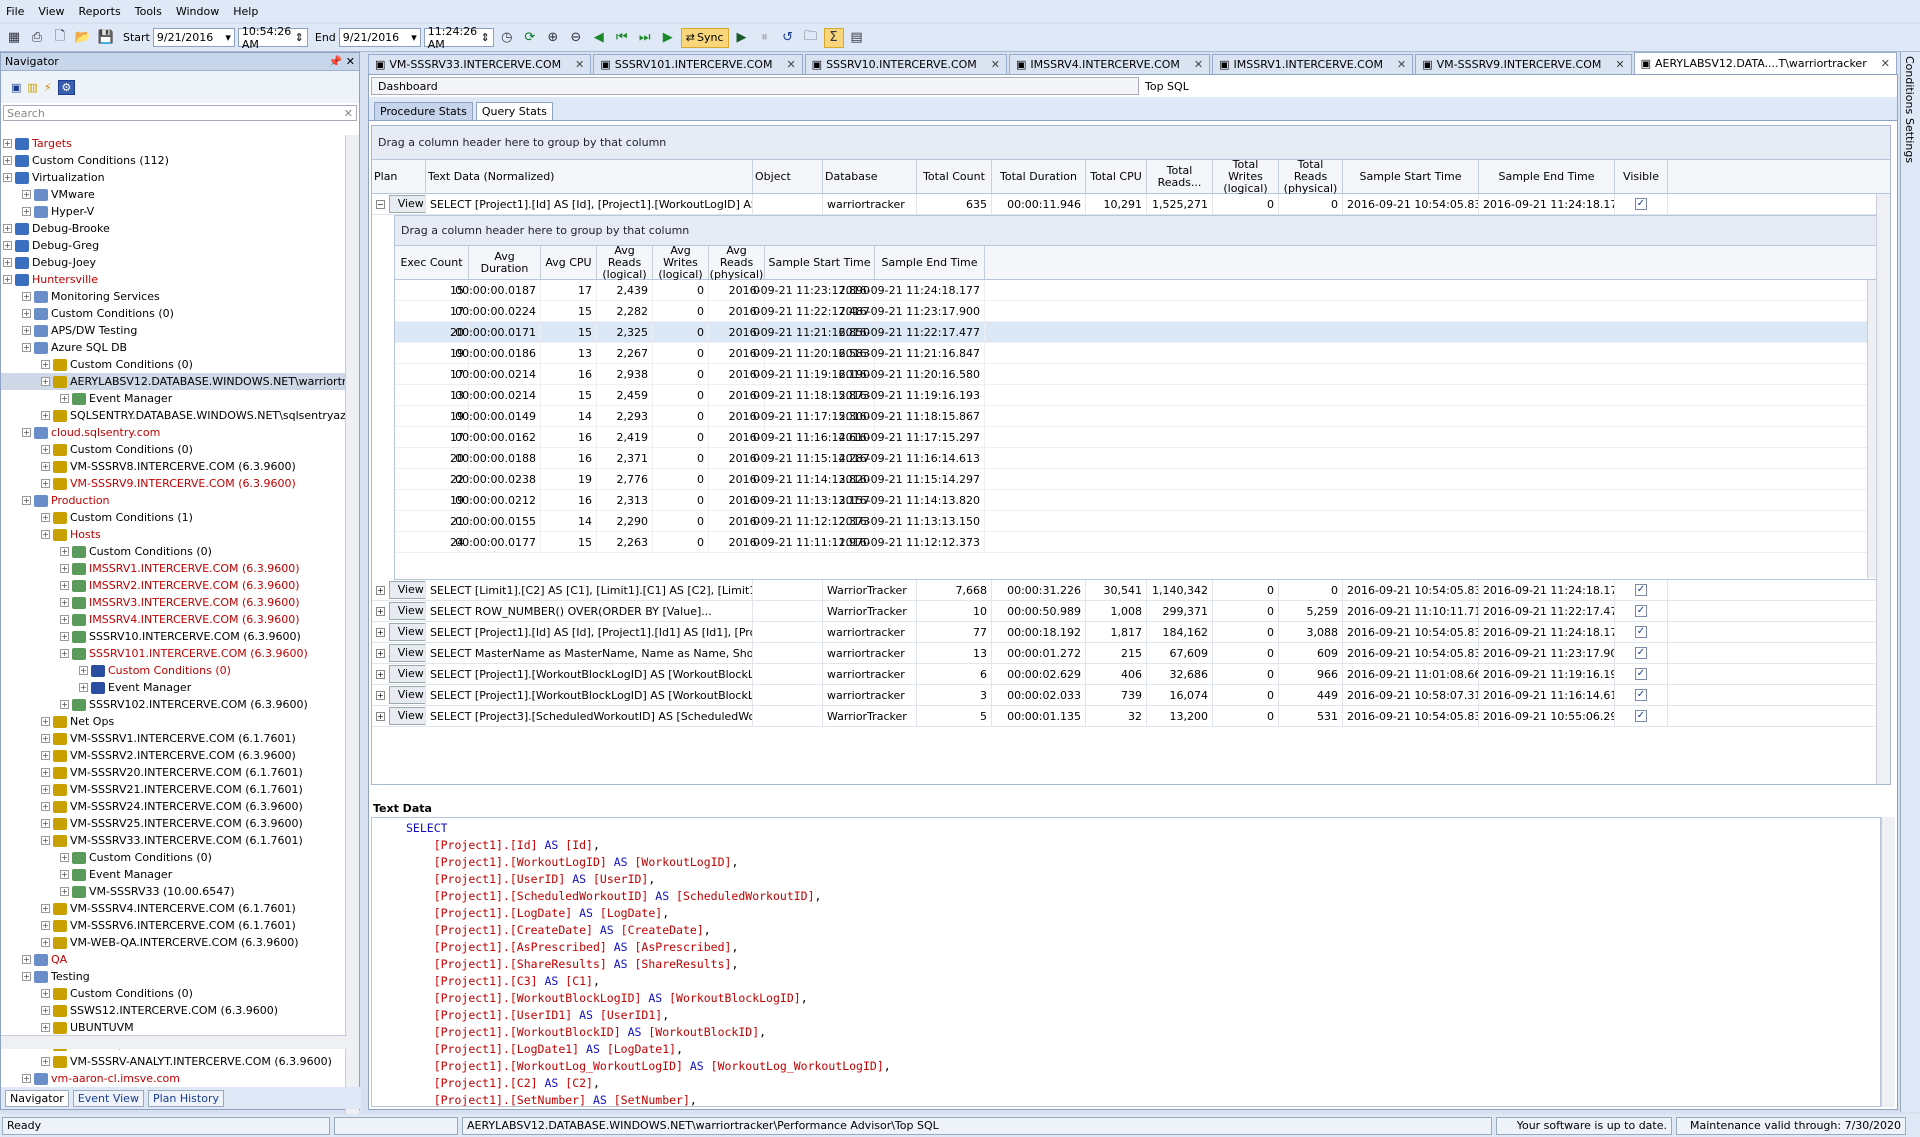 The width and height of the screenshot is (1920, 1137). What do you see at coordinates (174, 483) in the screenshot?
I see `tree-node: + VM-SSSRV9.INTERCERVE.COM (6.3.9600)` at bounding box center [174, 483].